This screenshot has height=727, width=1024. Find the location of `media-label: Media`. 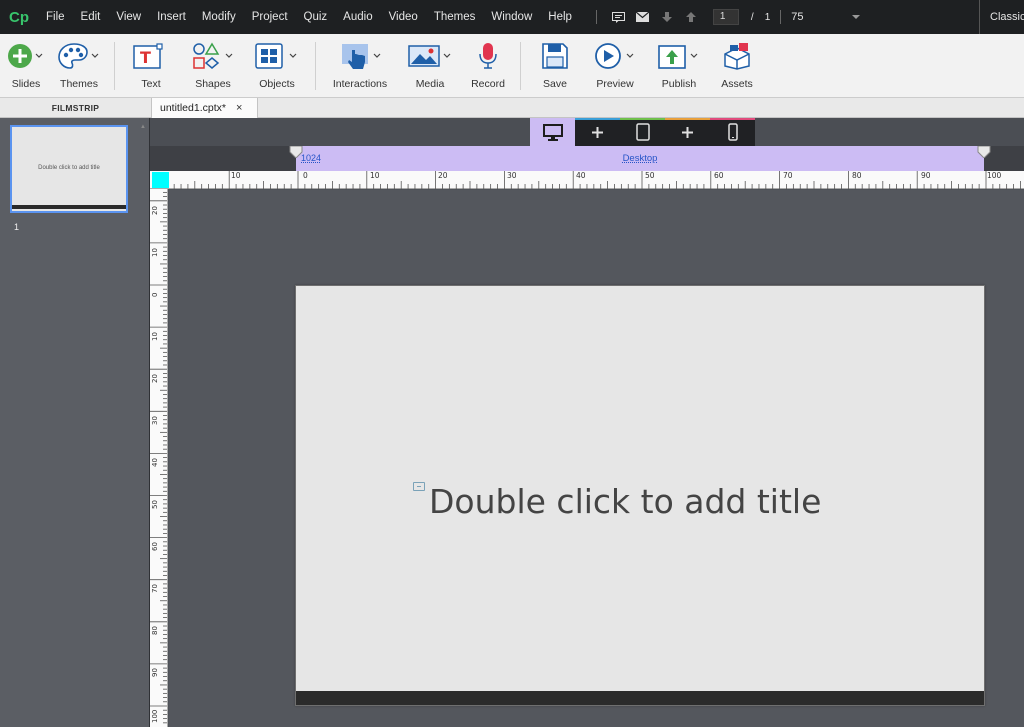

media-label: Media is located at coordinates (430, 84).